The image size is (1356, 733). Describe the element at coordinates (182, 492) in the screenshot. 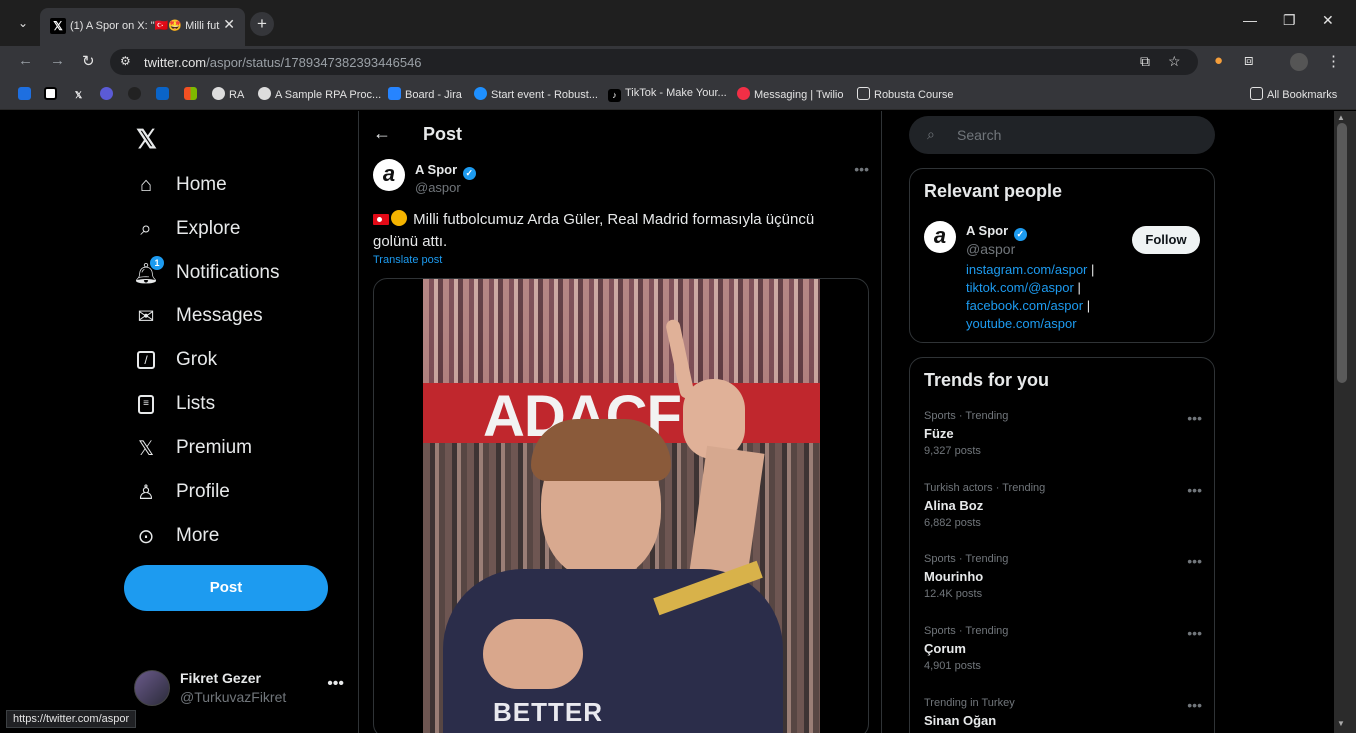

I see `nav-profile: ♙ Profile` at that location.